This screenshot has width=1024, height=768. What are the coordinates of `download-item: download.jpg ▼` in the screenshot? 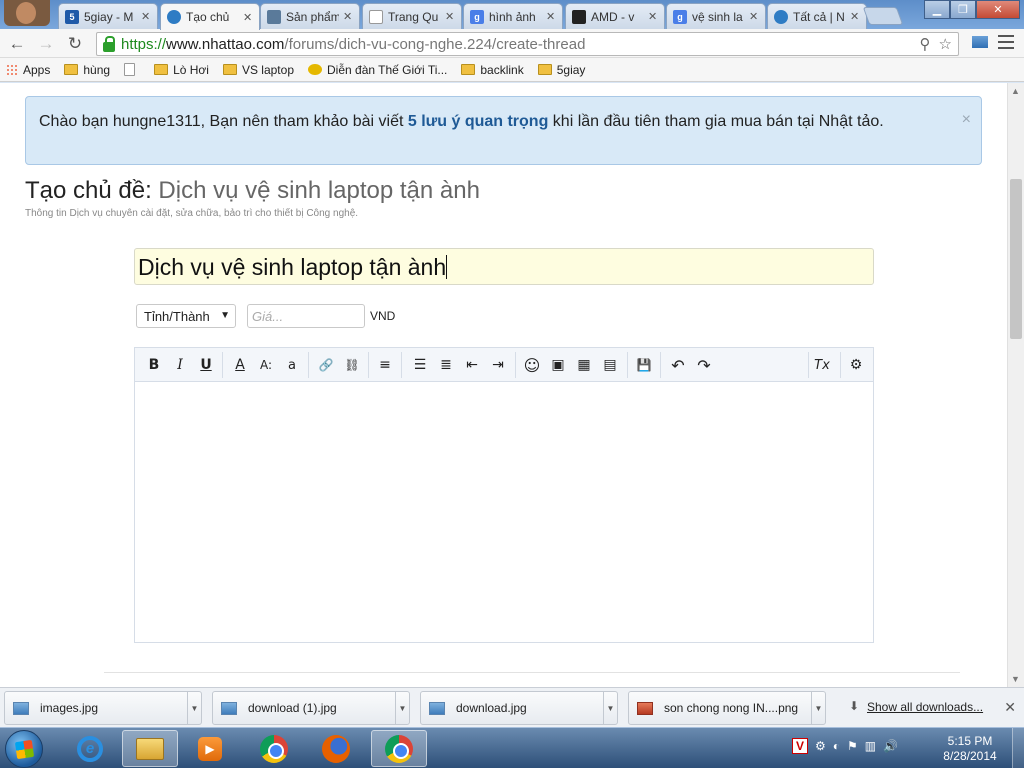 It's located at (519, 708).